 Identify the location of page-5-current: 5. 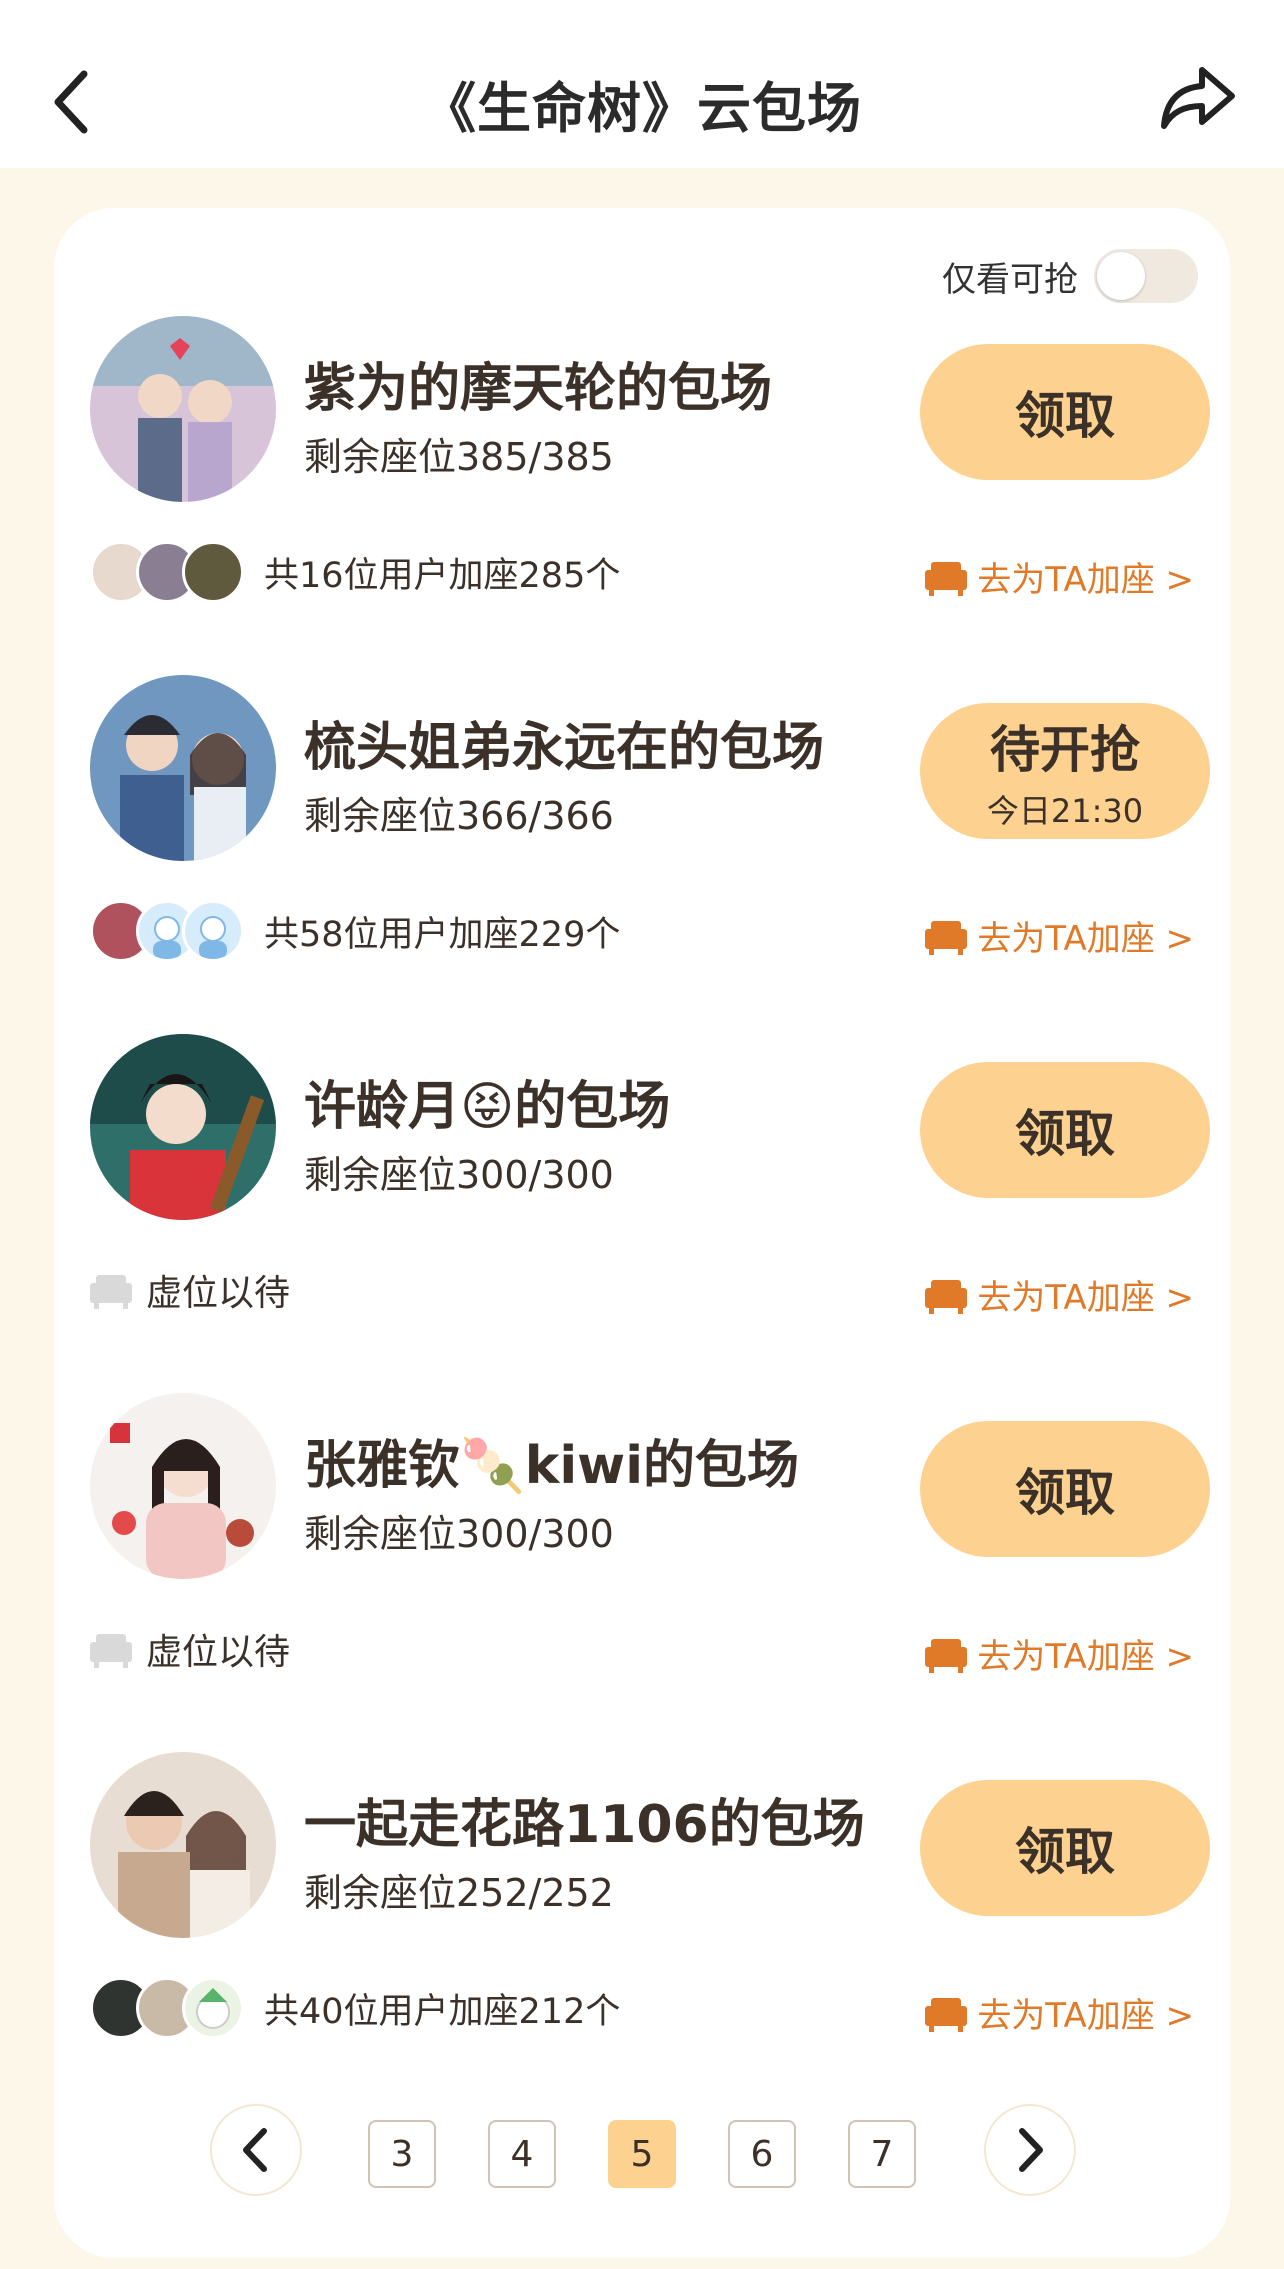
(642, 2154).